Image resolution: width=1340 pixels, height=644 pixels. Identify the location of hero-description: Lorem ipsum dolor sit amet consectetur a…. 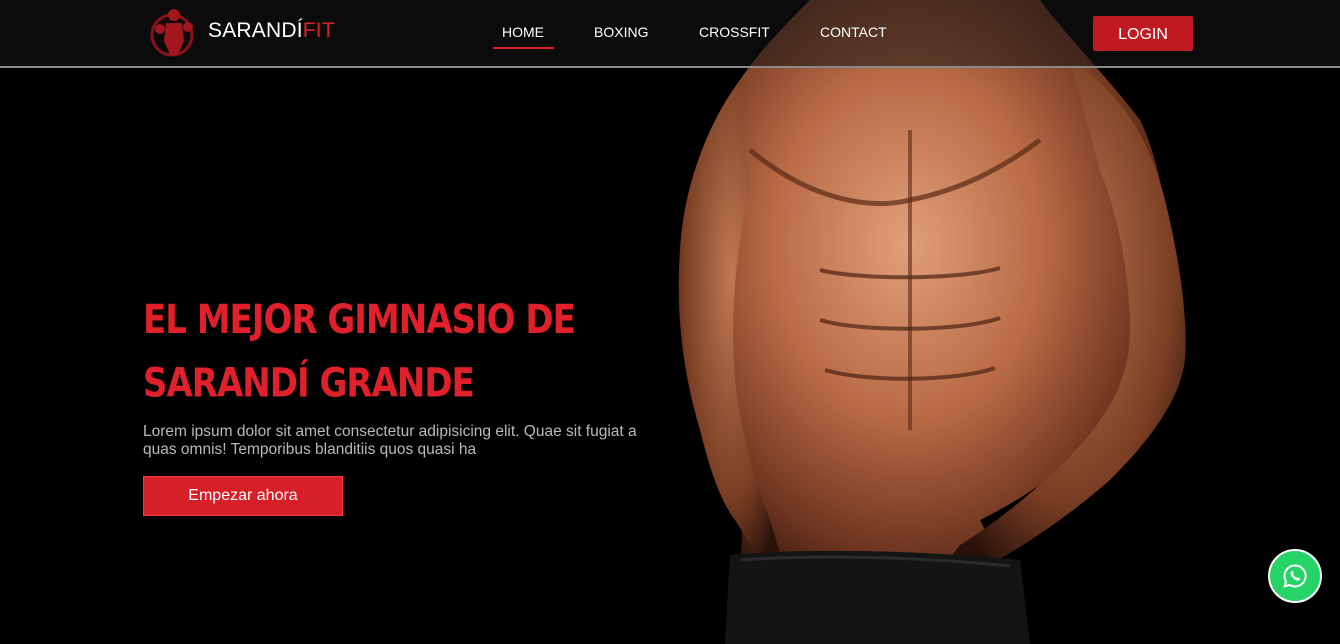
(390, 440).